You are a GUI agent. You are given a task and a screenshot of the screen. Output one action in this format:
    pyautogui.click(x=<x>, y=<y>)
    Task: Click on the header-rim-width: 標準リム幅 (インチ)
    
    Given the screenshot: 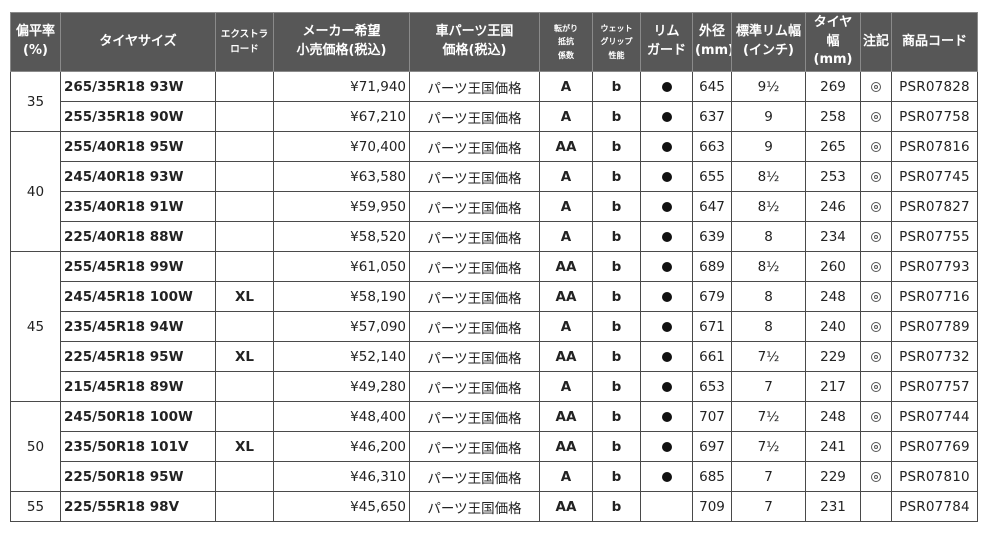 What is the action you would take?
    pyautogui.click(x=768, y=42)
    